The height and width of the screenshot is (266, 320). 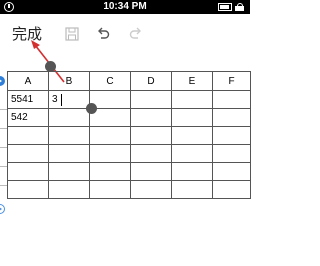 I want to click on cell-a3, so click(x=28, y=135).